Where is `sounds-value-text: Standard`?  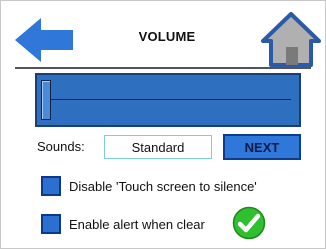
sounds-value-text: Standard is located at coordinates (158, 147).